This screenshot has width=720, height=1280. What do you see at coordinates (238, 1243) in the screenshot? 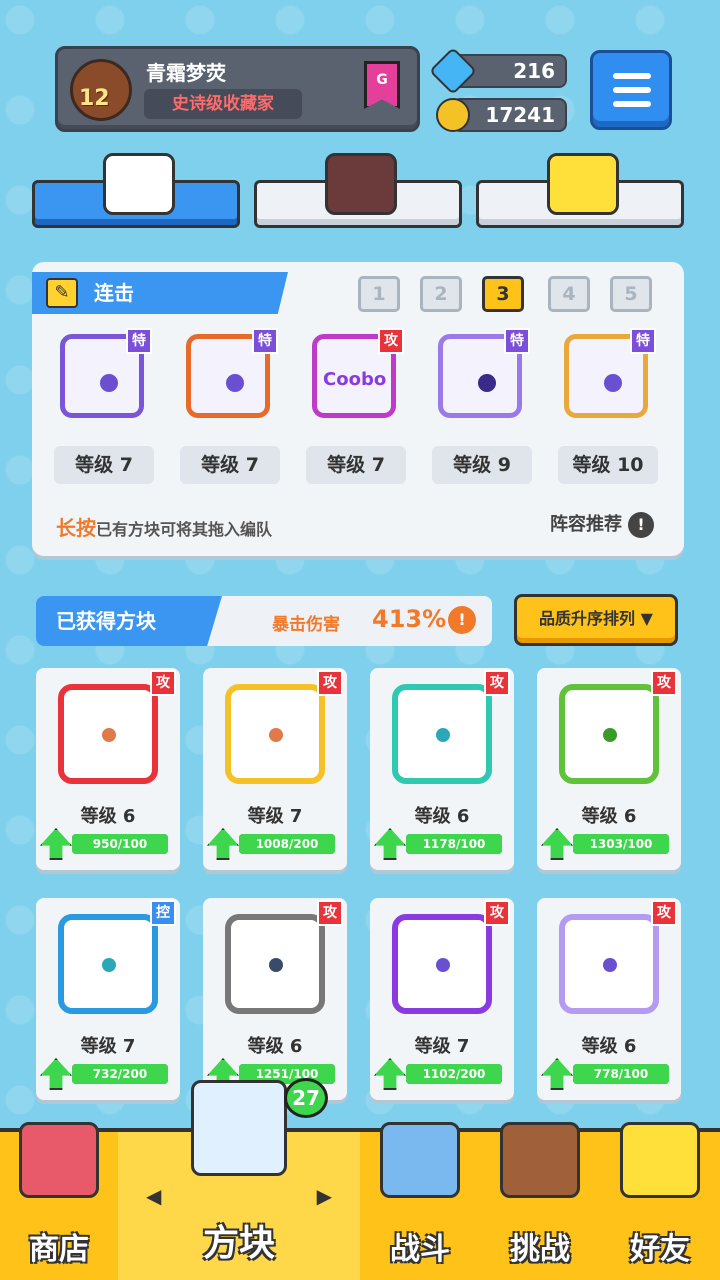
I see `nav-dice-label: 方块` at bounding box center [238, 1243].